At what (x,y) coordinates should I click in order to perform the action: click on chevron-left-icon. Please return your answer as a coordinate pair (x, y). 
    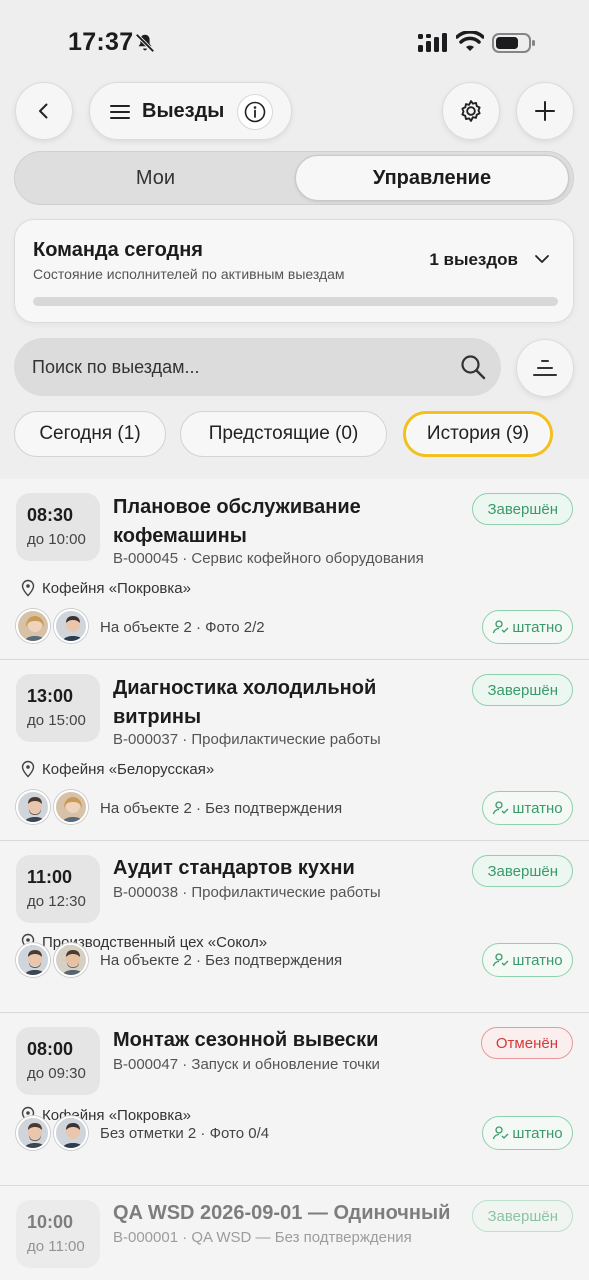
    Looking at the image, I should click on (43, 111).